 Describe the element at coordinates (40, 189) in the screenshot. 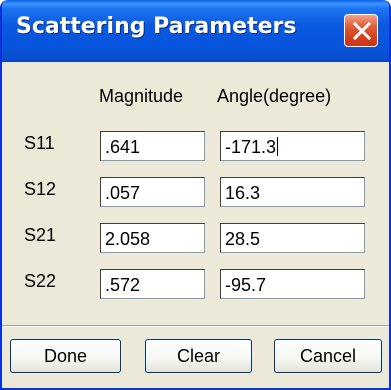

I see `row-label-s12: S12` at that location.